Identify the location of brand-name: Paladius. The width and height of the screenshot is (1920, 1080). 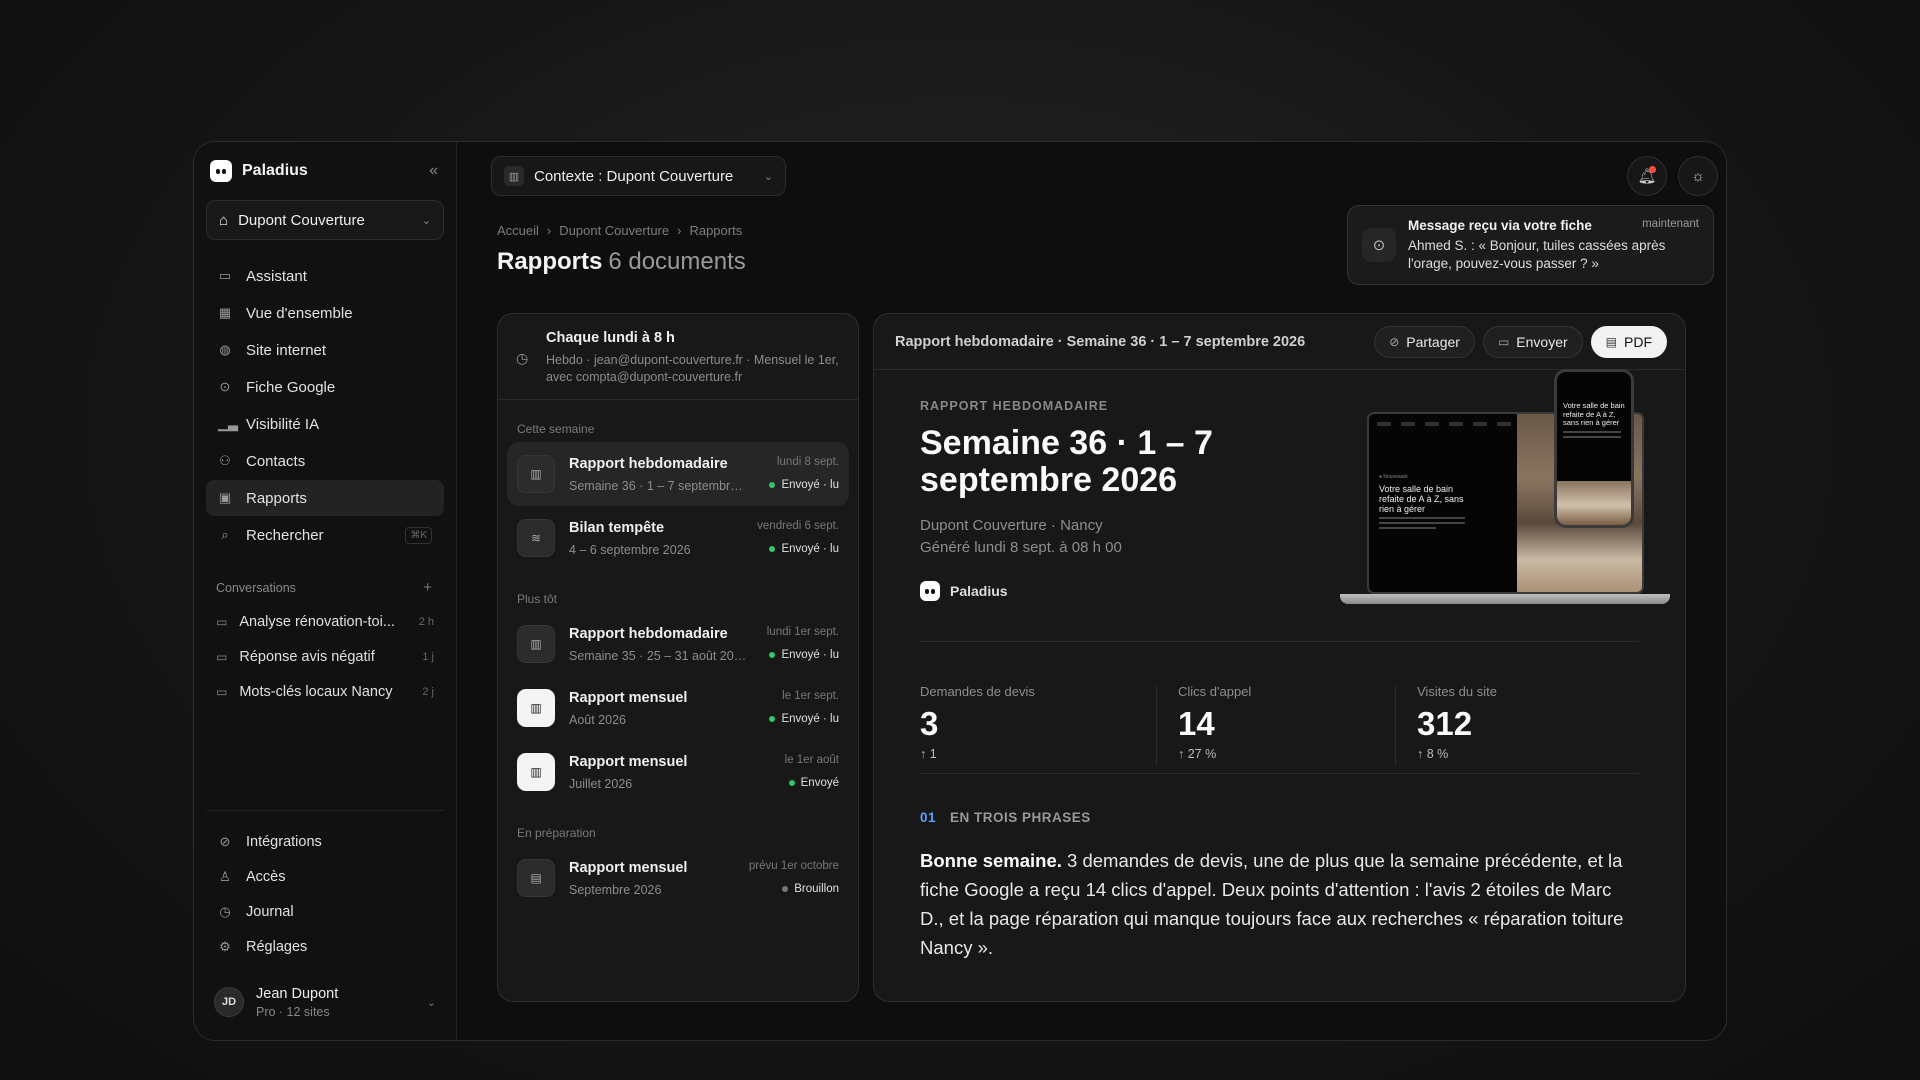
(275, 170).